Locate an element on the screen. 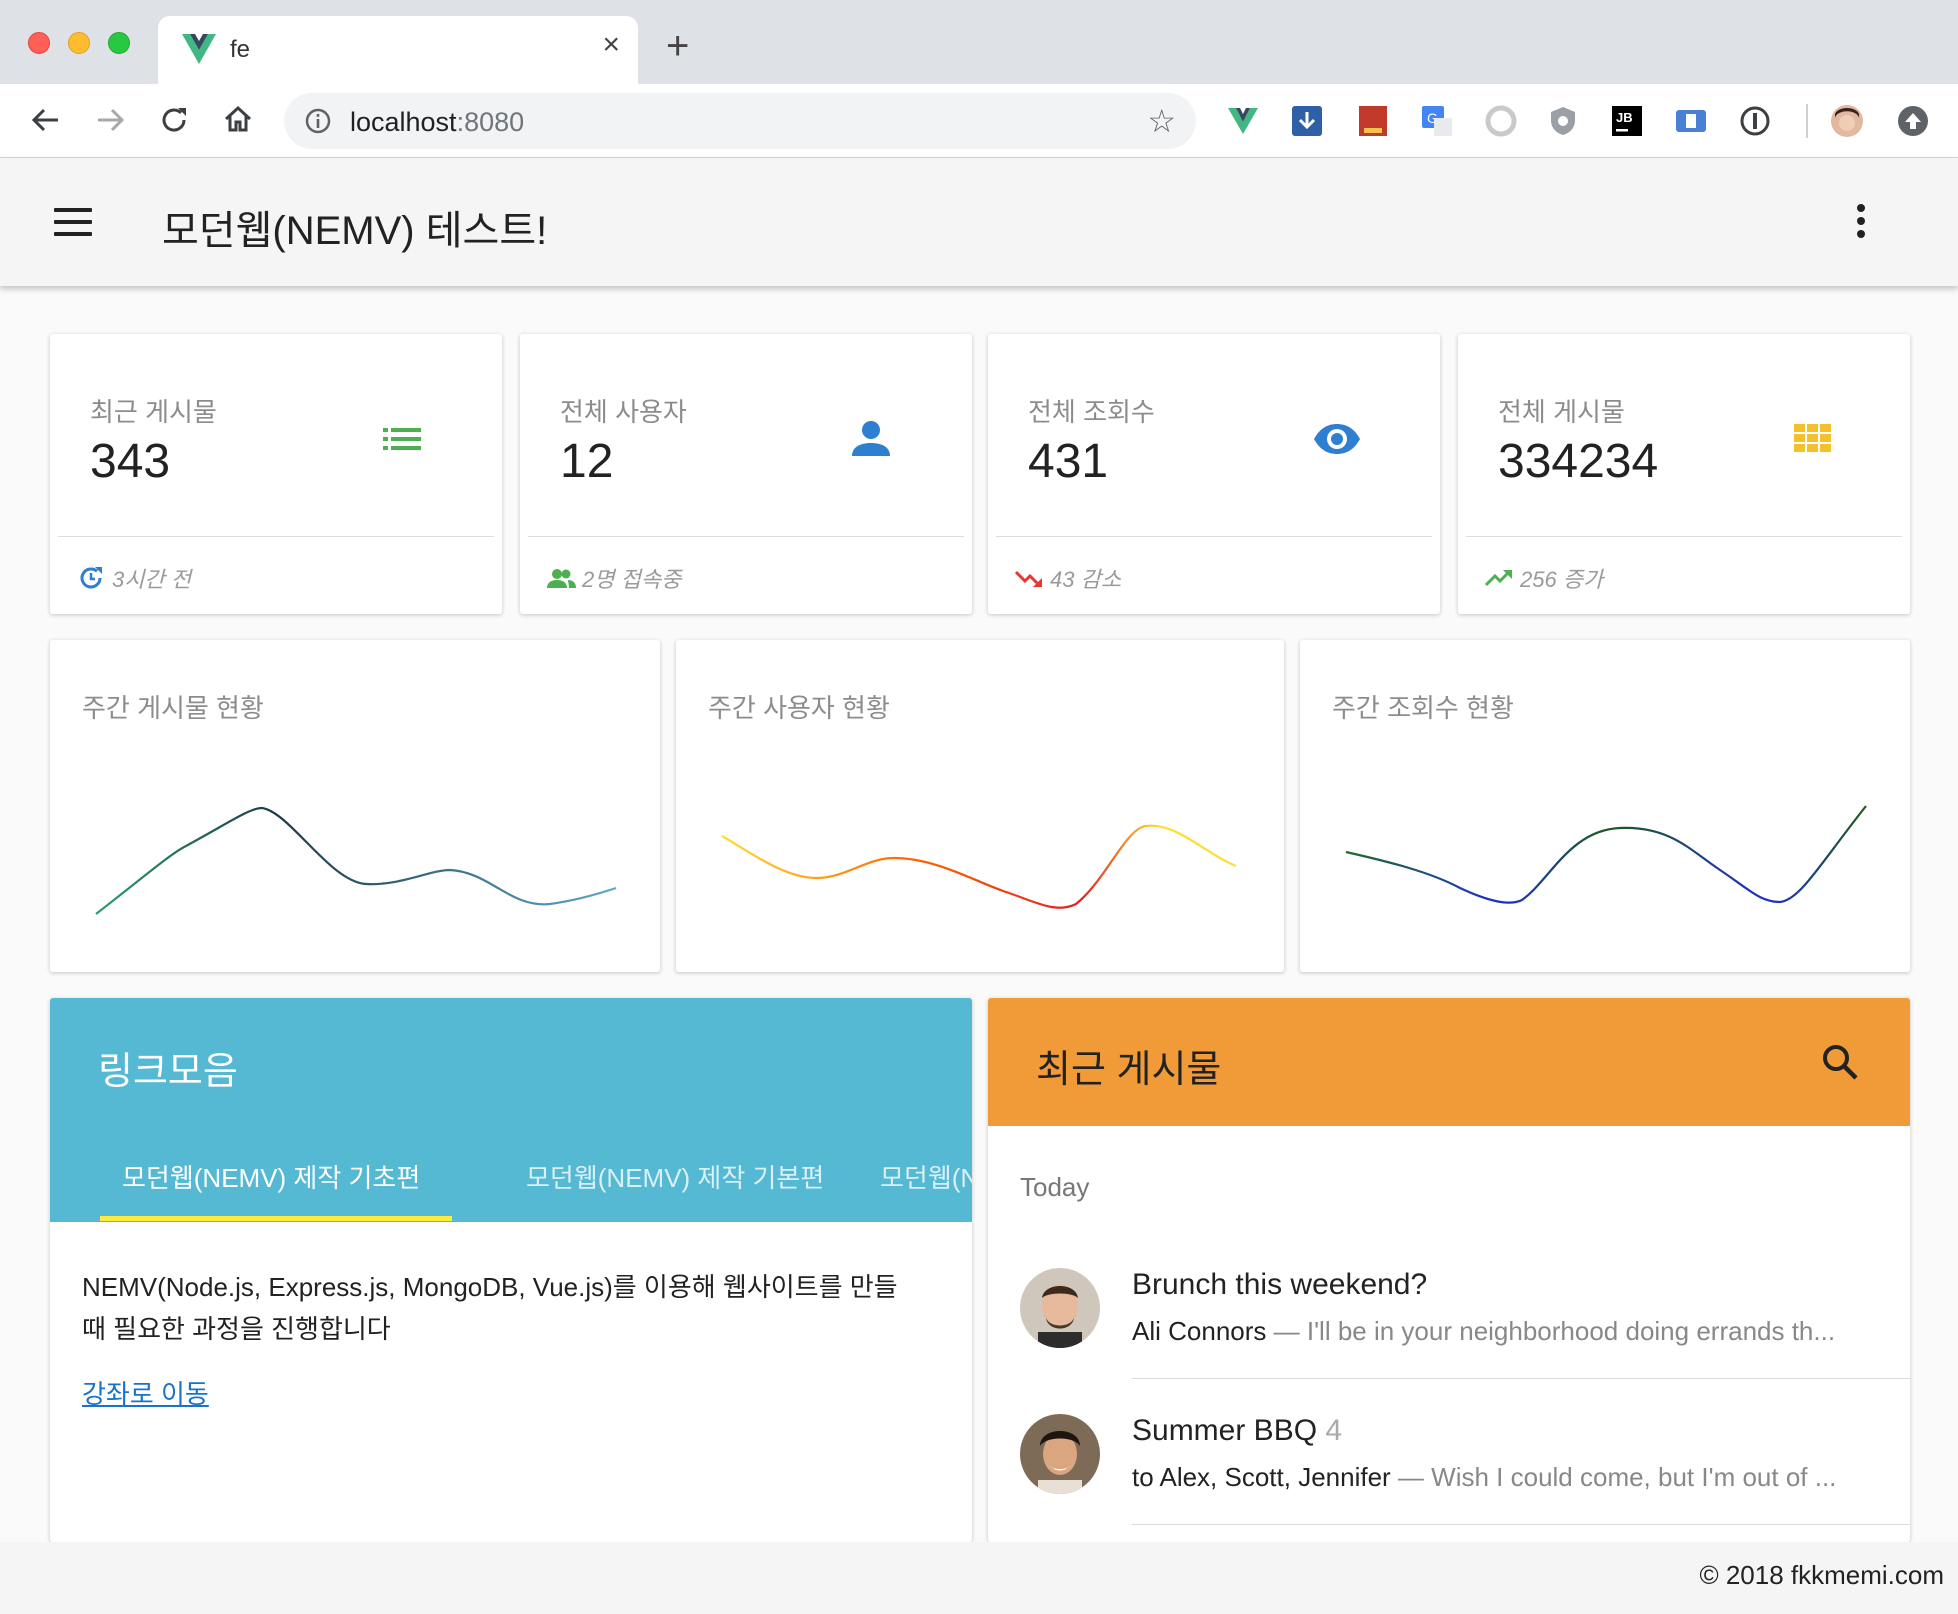 Image resolution: width=1958 pixels, height=1614 pixels. address-bar: localhost:8080 ☆ is located at coordinates (740, 121).